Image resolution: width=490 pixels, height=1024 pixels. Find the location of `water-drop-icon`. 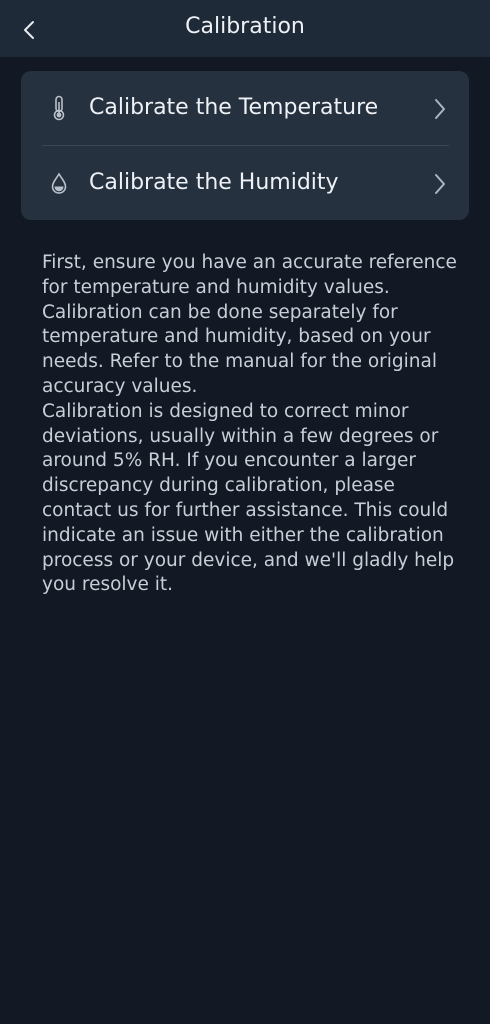

water-drop-icon is located at coordinates (59, 183).